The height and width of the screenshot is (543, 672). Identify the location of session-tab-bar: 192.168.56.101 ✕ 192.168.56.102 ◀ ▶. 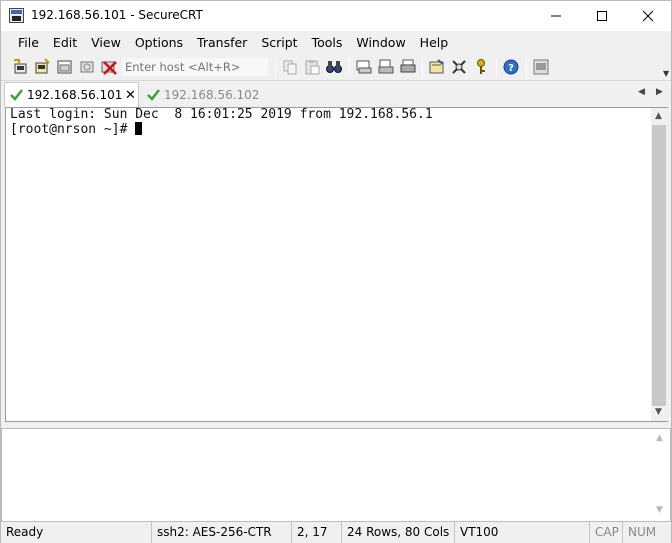
(336, 94).